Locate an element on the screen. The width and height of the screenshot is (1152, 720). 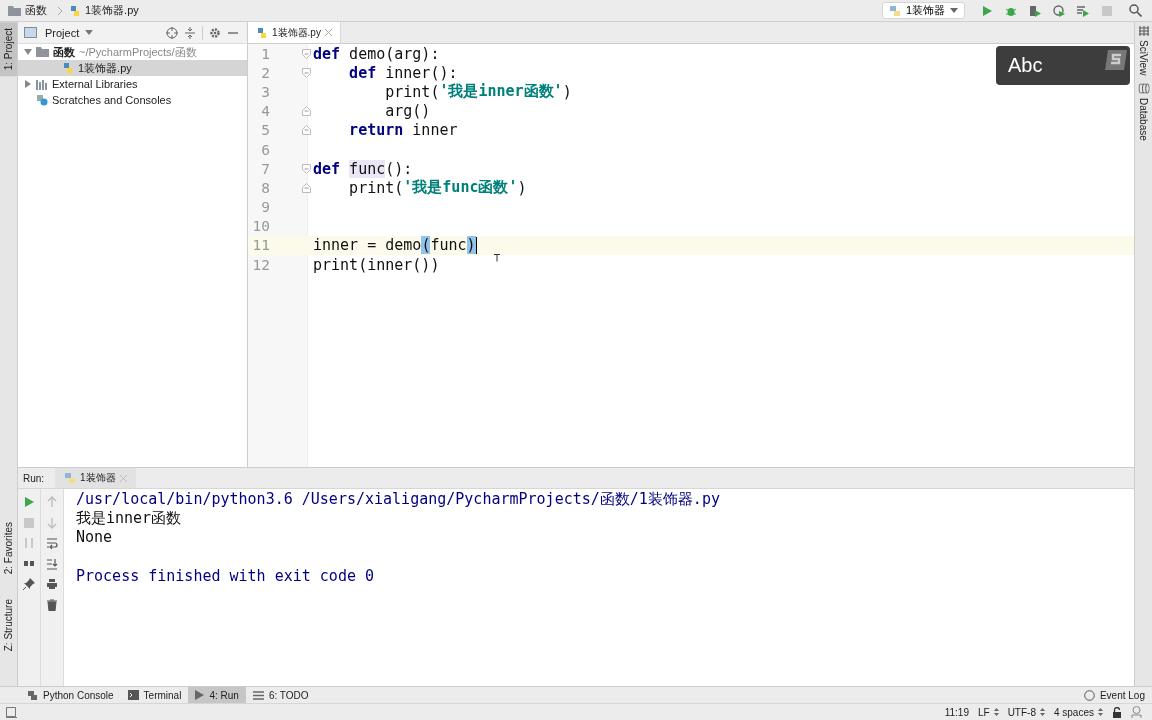
line-separator-selector: LF is located at coordinates (988, 712).